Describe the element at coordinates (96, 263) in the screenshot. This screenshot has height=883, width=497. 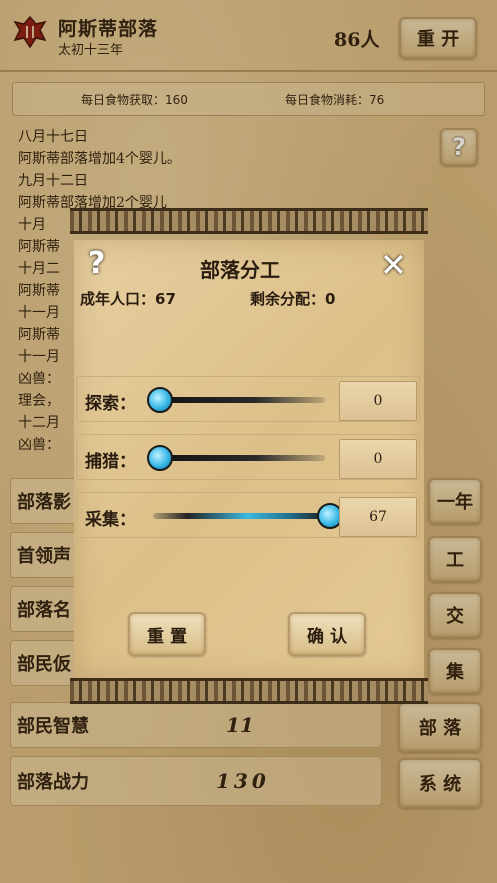
I see `dialog-help-icon: ?` at that location.